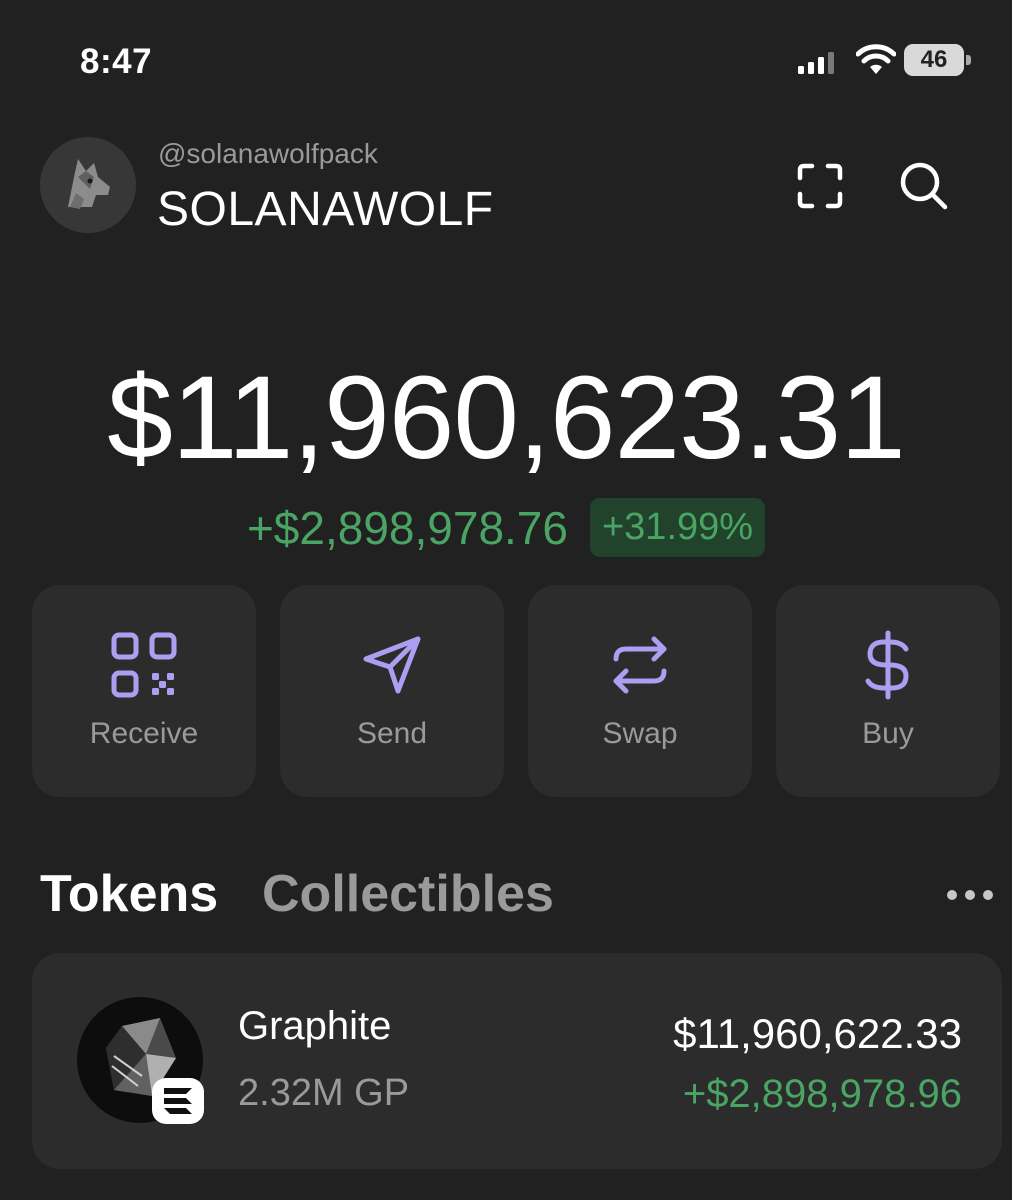 This screenshot has width=1012, height=1200. What do you see at coordinates (408, 894) in the screenshot?
I see `tab-collectibles: Collectibles` at bounding box center [408, 894].